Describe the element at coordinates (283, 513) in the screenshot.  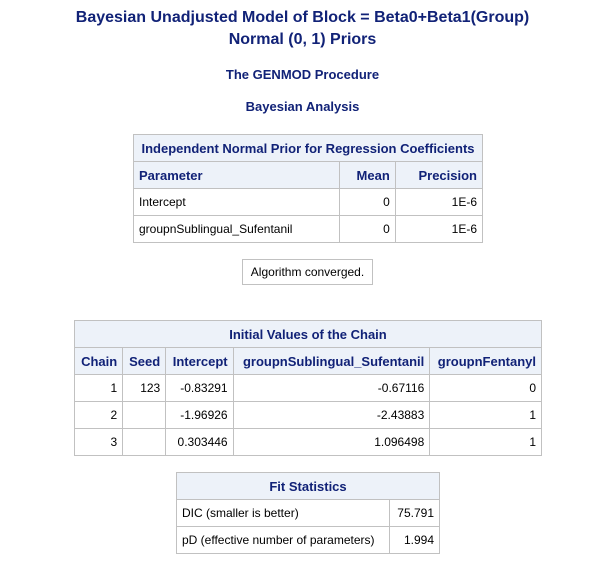
I see `table-cell: DIC (smaller is better)` at that location.